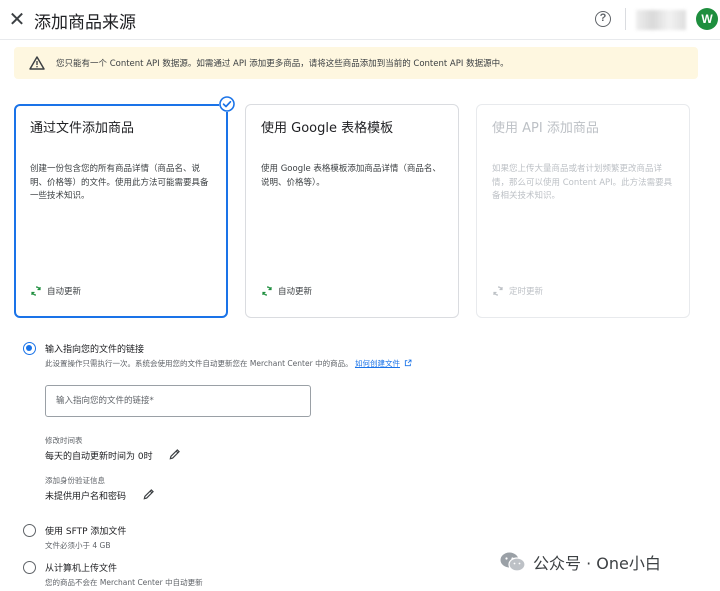  I want to click on auth-caption: 添加身份验证信息, so click(75, 480).